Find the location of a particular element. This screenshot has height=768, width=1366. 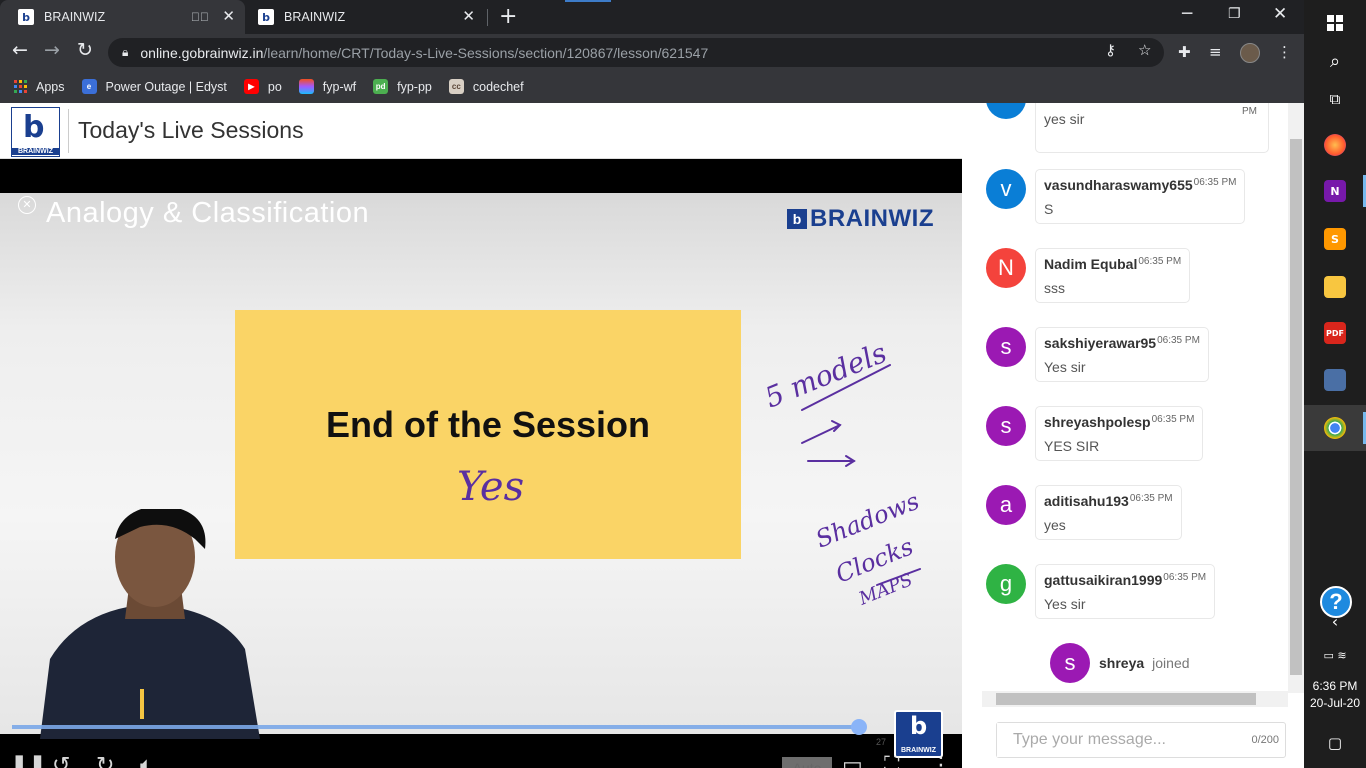

message-text: yes sir is located at coordinates (1064, 119).